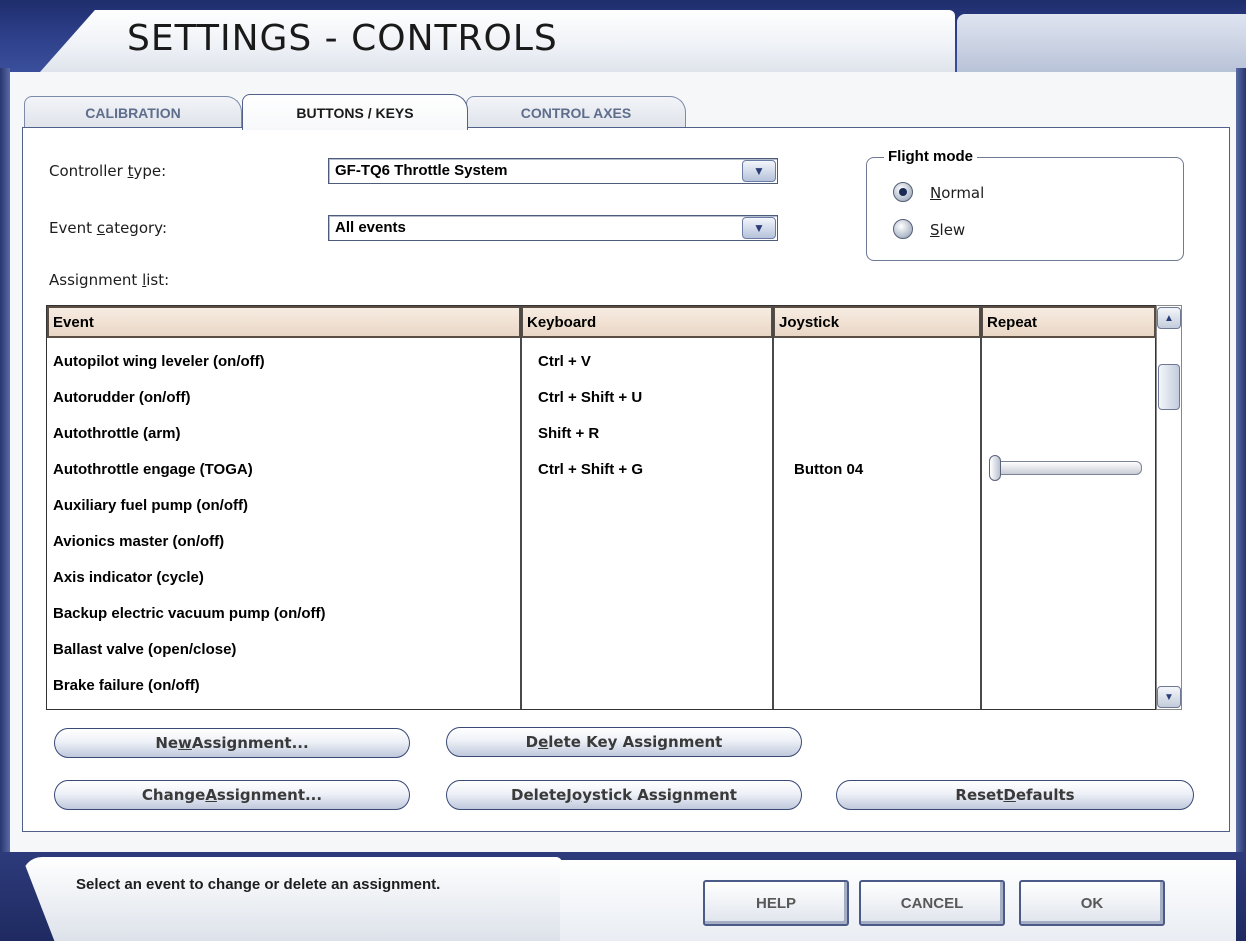 The width and height of the screenshot is (1246, 941). Describe the element at coordinates (108, 228) in the screenshot. I see `event-category-label: Event category:` at that location.